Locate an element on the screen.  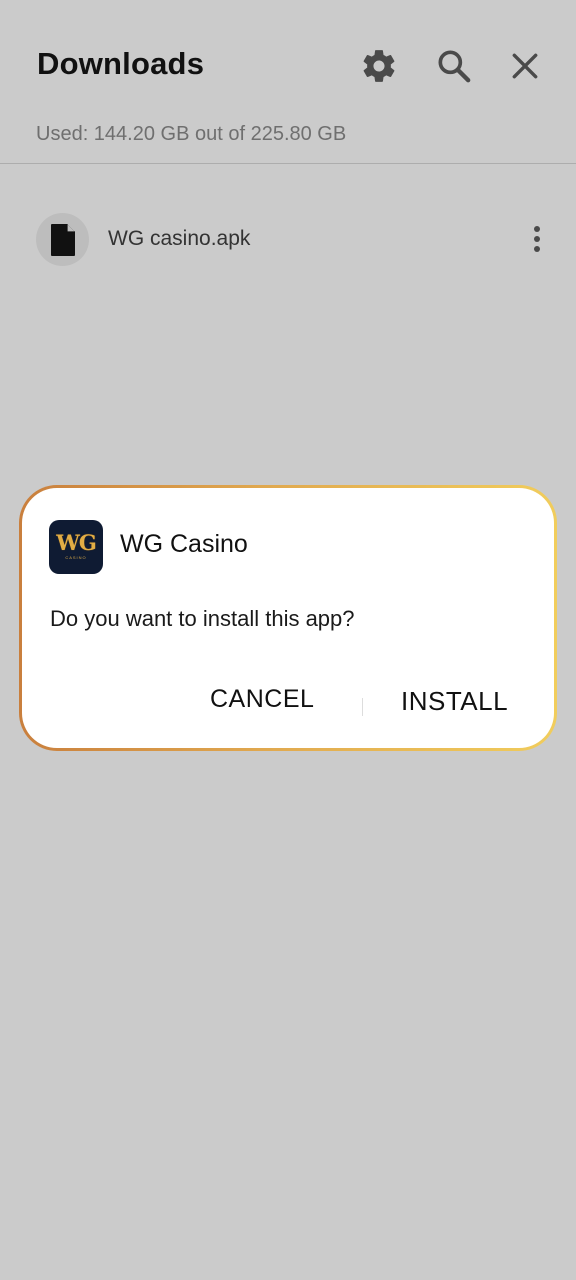
close-icon is located at coordinates (525, 66).